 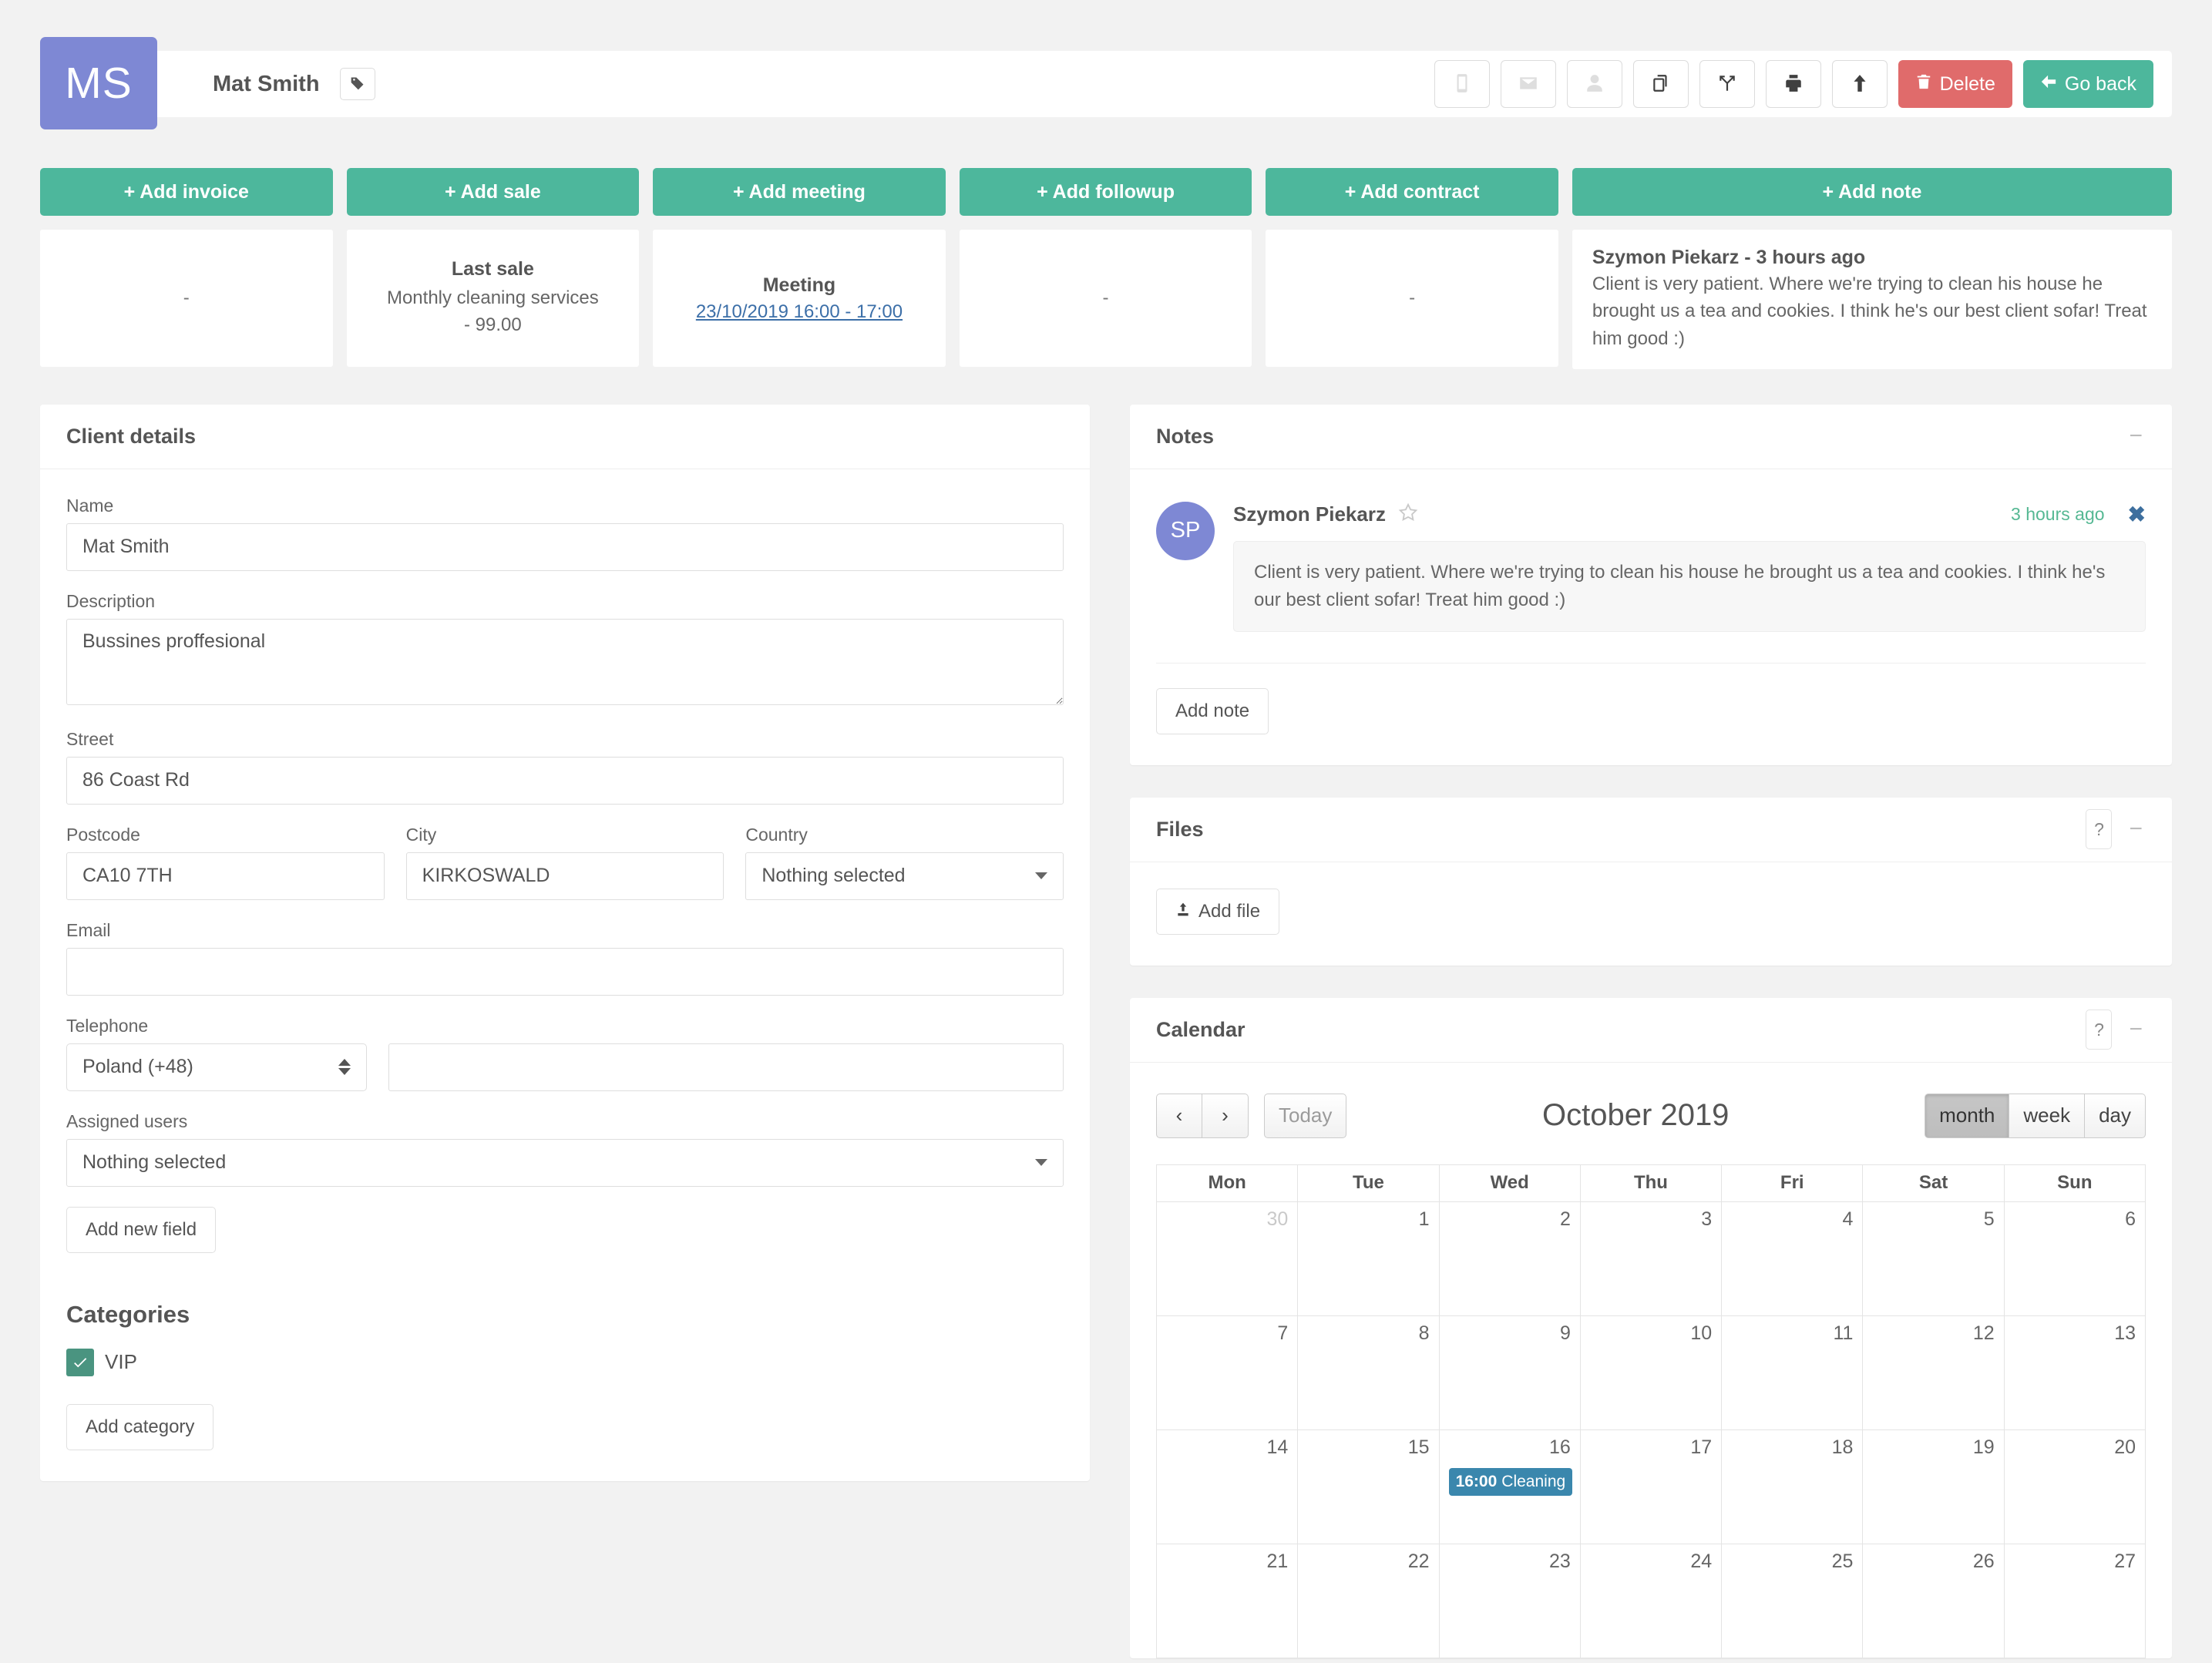 I want to click on calendar-tools: ? −, so click(x=2116, y=1030).